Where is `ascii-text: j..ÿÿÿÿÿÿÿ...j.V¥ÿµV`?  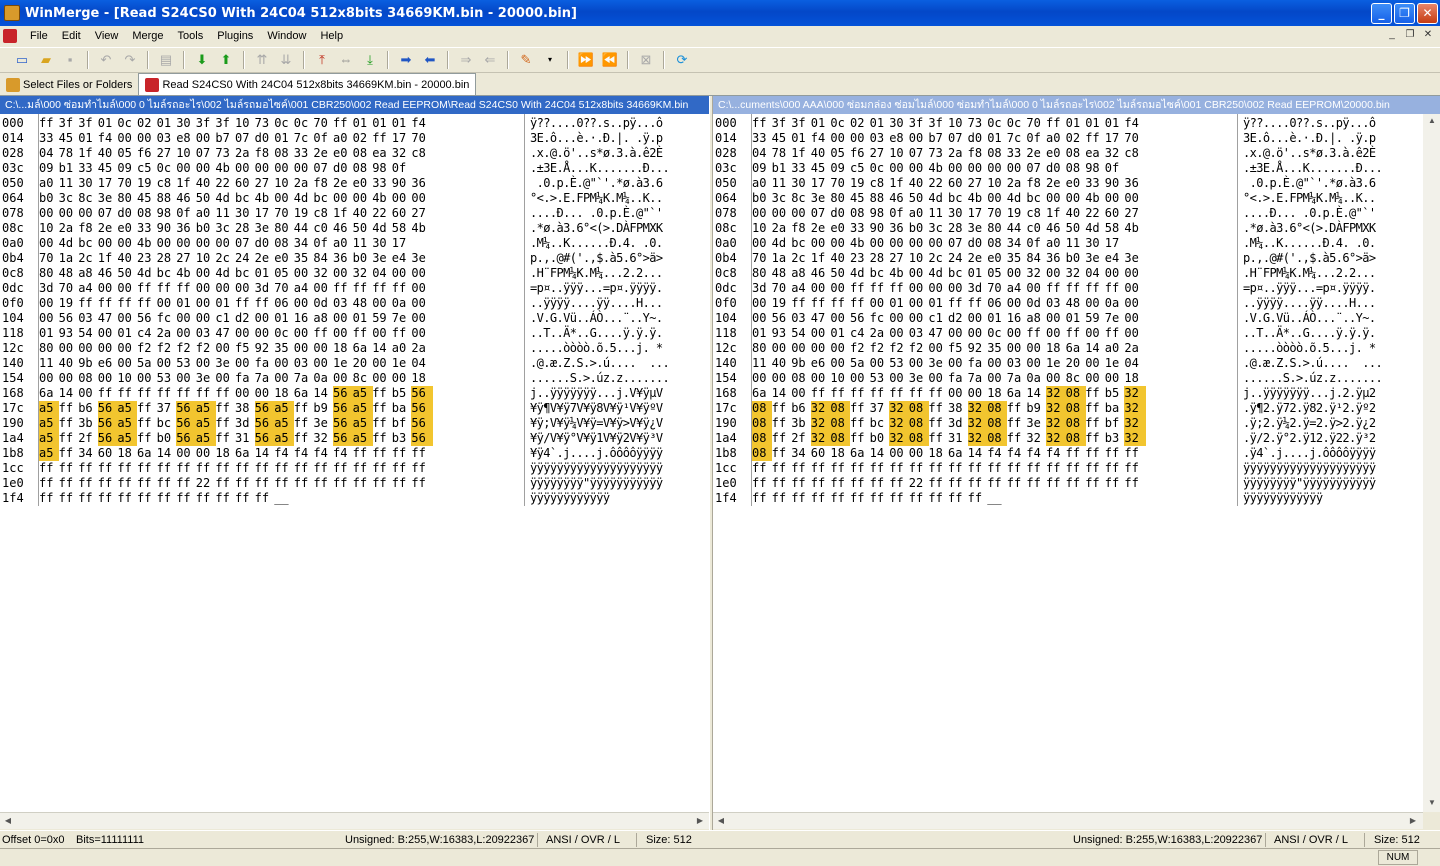 ascii-text: j..ÿÿÿÿÿÿÿ...j.V¥ÿµV is located at coordinates (596, 393).